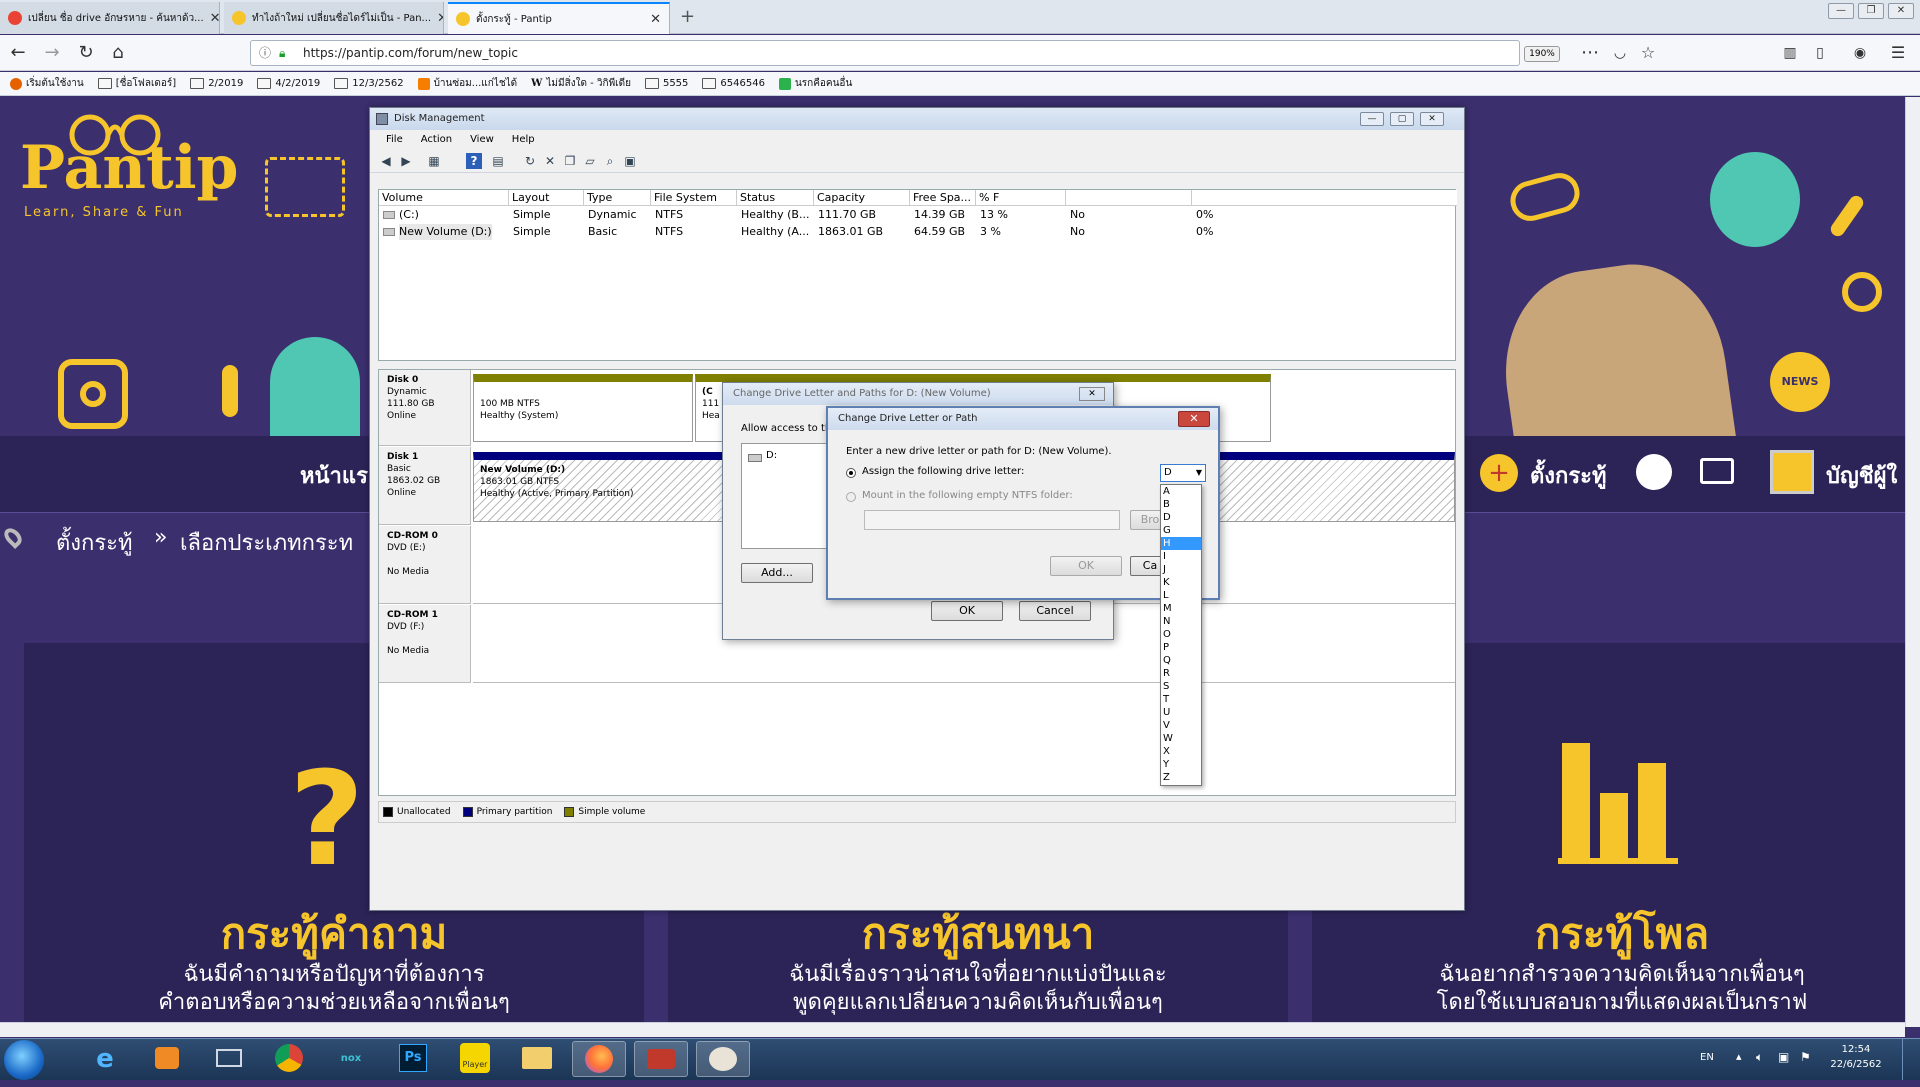 Image resolution: width=1920 pixels, height=1087 pixels. I want to click on bookmark-item: 4/2/2019, so click(288, 83).